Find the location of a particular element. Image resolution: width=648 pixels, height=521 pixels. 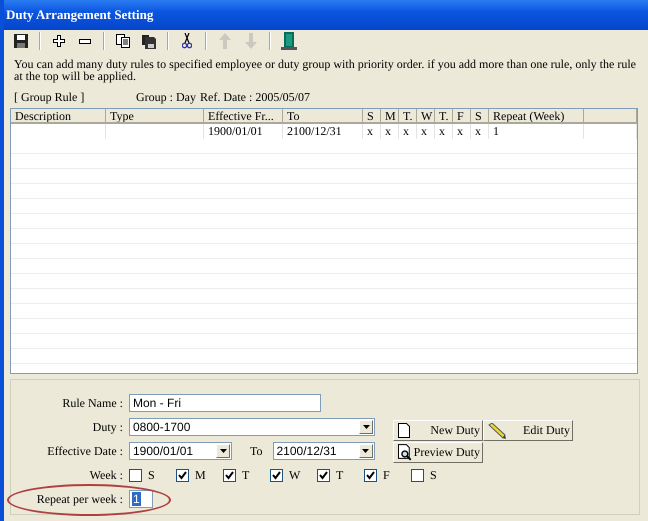

day-label: W is located at coordinates (295, 475).